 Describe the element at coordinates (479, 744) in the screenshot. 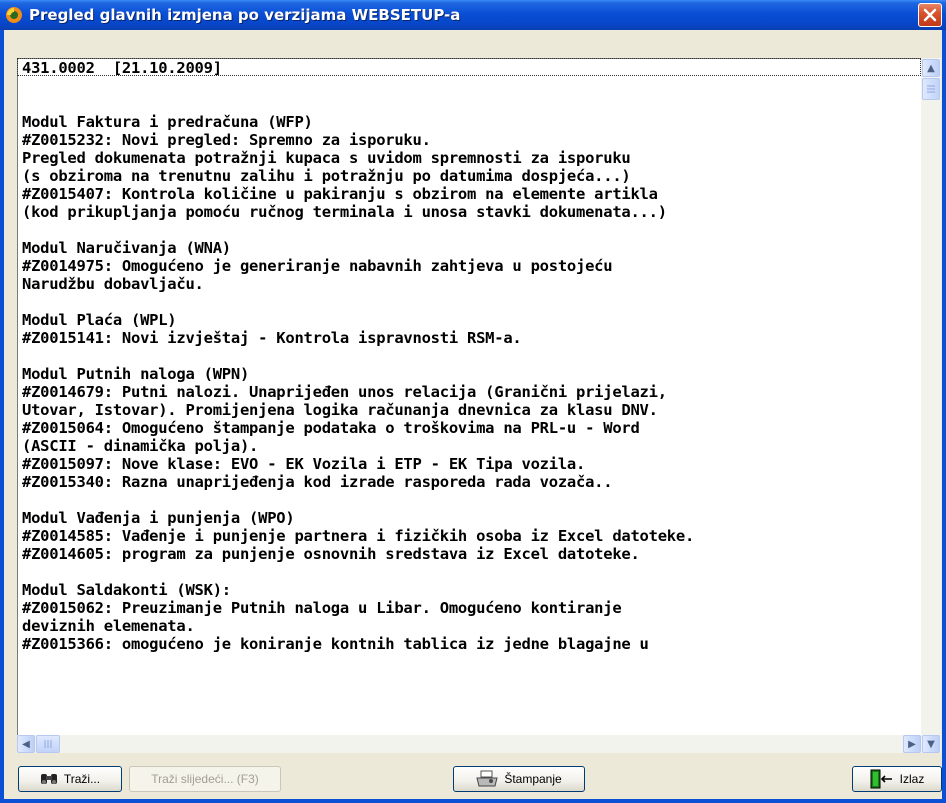

I see `horizontal-scrollbar: ◀ ▶ ▼` at that location.